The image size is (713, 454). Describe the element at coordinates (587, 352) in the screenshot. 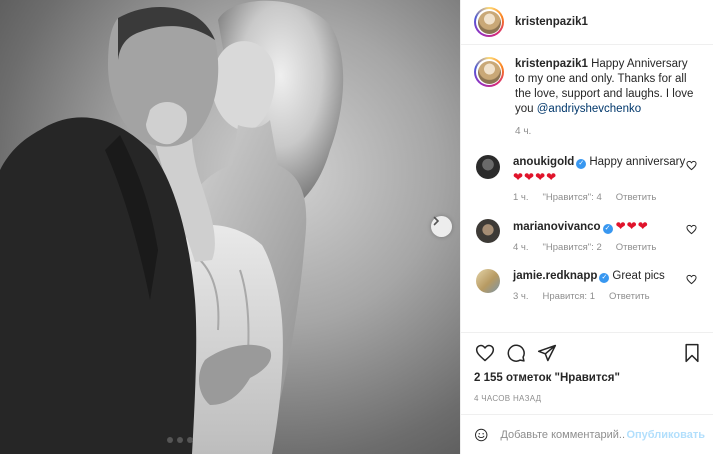

I see `post-actions-bar` at that location.